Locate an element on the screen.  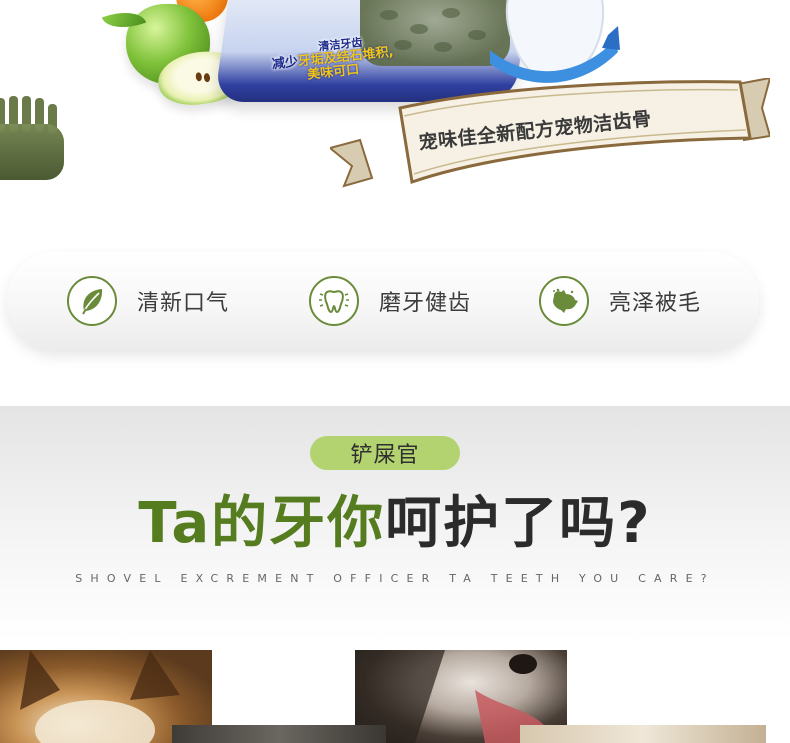
headline-green: Ta的牙你 is located at coordinates (262, 523).